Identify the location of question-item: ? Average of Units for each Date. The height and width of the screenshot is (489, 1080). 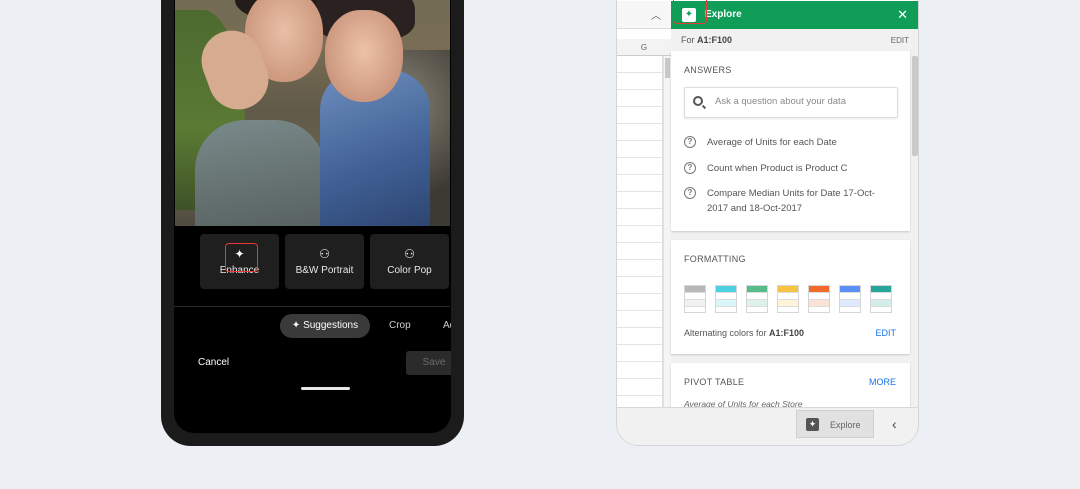
(789, 142).